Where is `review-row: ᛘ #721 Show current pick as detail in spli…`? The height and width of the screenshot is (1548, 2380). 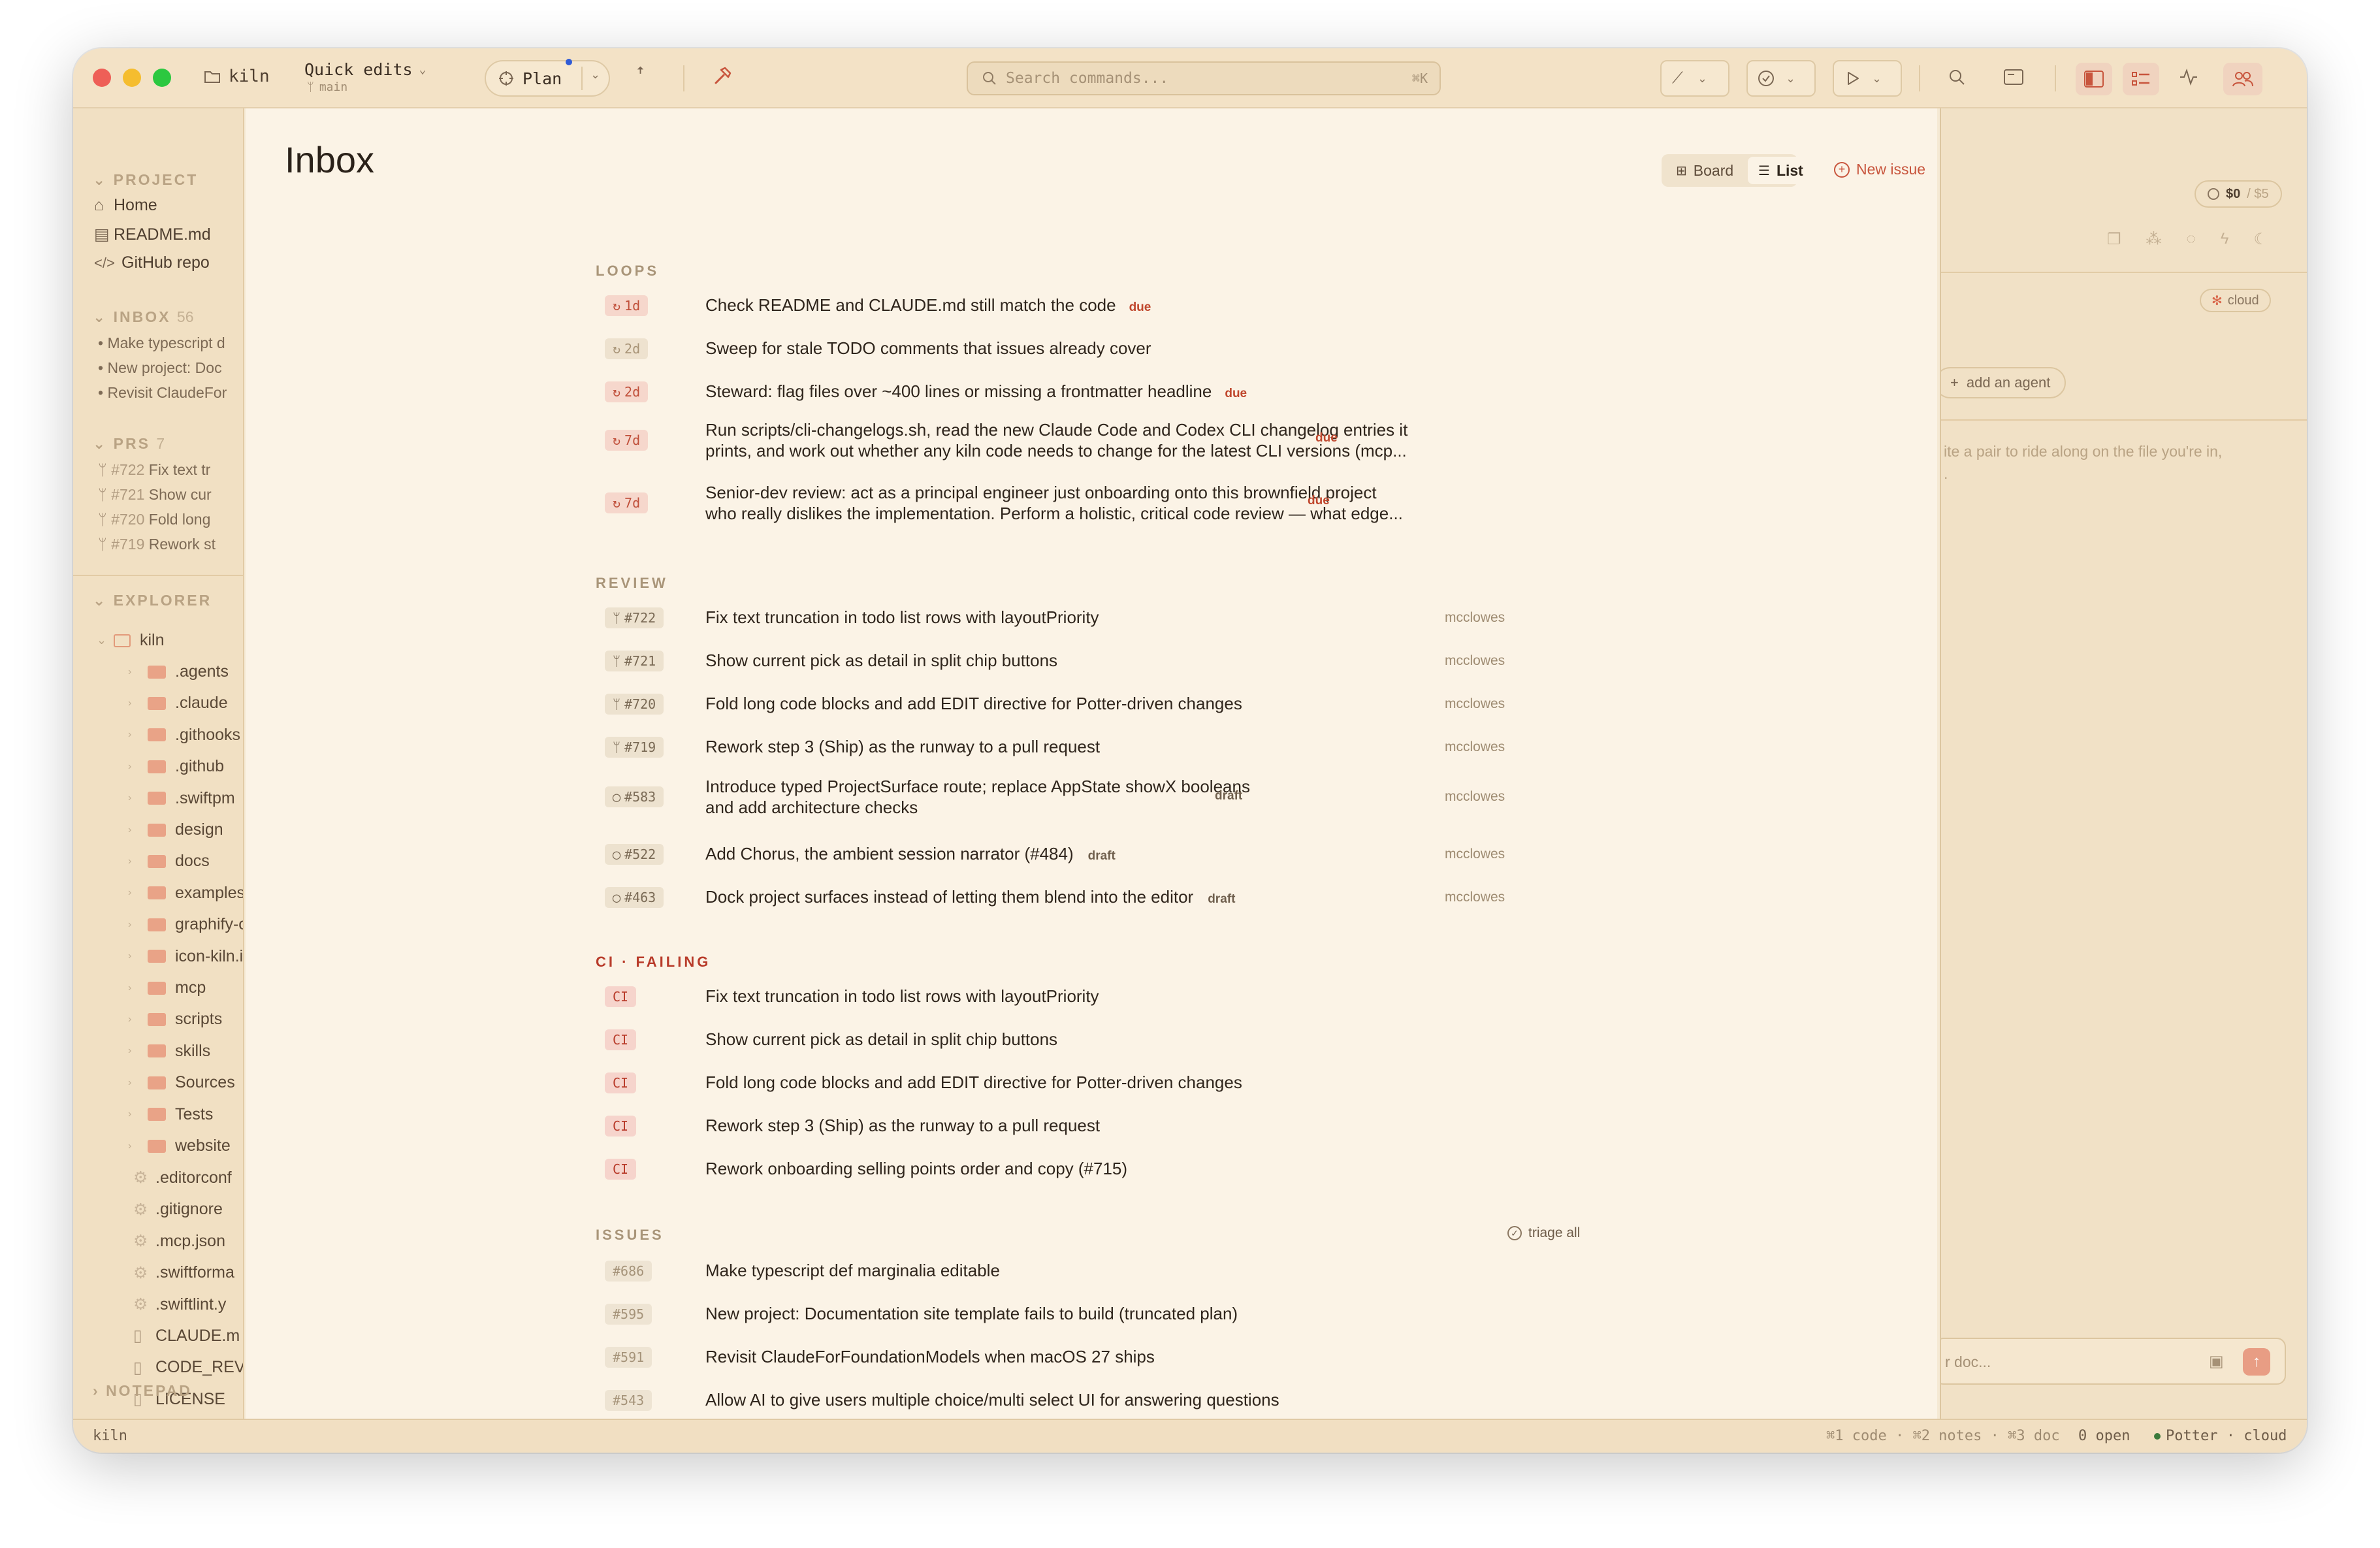 review-row: ᛘ #721 Show current pick as detail in spli… is located at coordinates (1066, 661).